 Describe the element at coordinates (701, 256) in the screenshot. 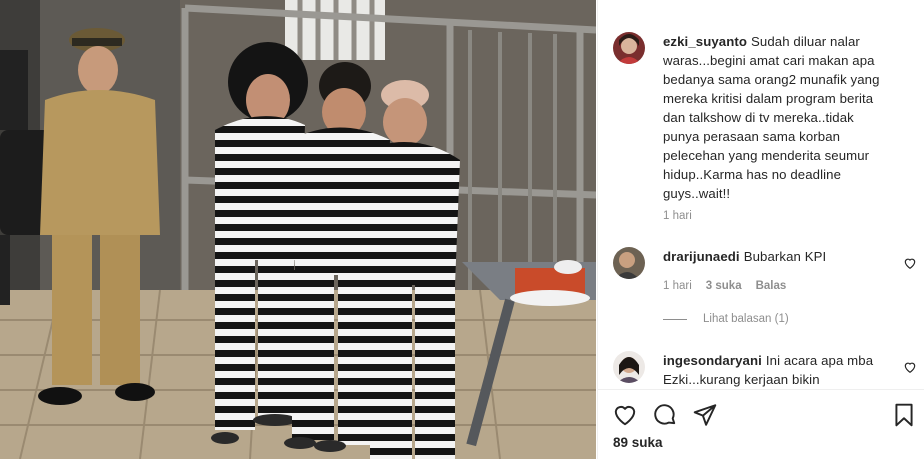

I see `comment-username: drarijunaedi` at that location.